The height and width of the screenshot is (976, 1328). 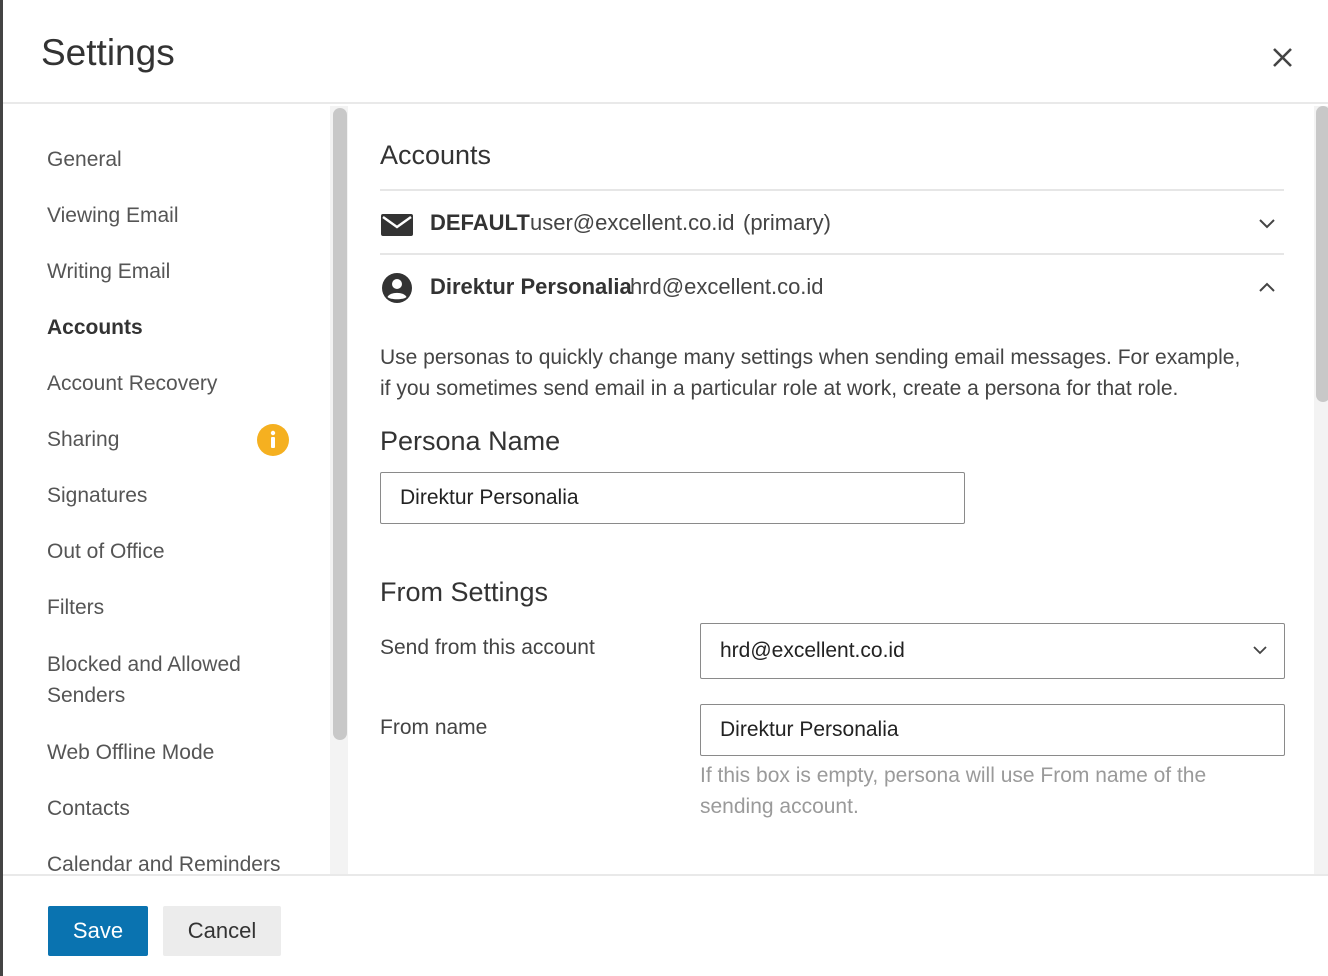 What do you see at coordinates (464, 592) in the screenshot?
I see `from-settings-heading: From Settings` at bounding box center [464, 592].